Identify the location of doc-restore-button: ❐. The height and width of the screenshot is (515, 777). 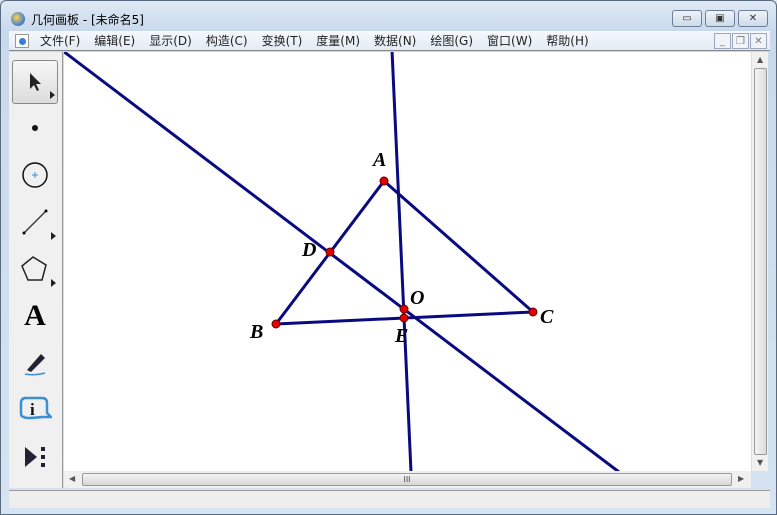
(740, 41).